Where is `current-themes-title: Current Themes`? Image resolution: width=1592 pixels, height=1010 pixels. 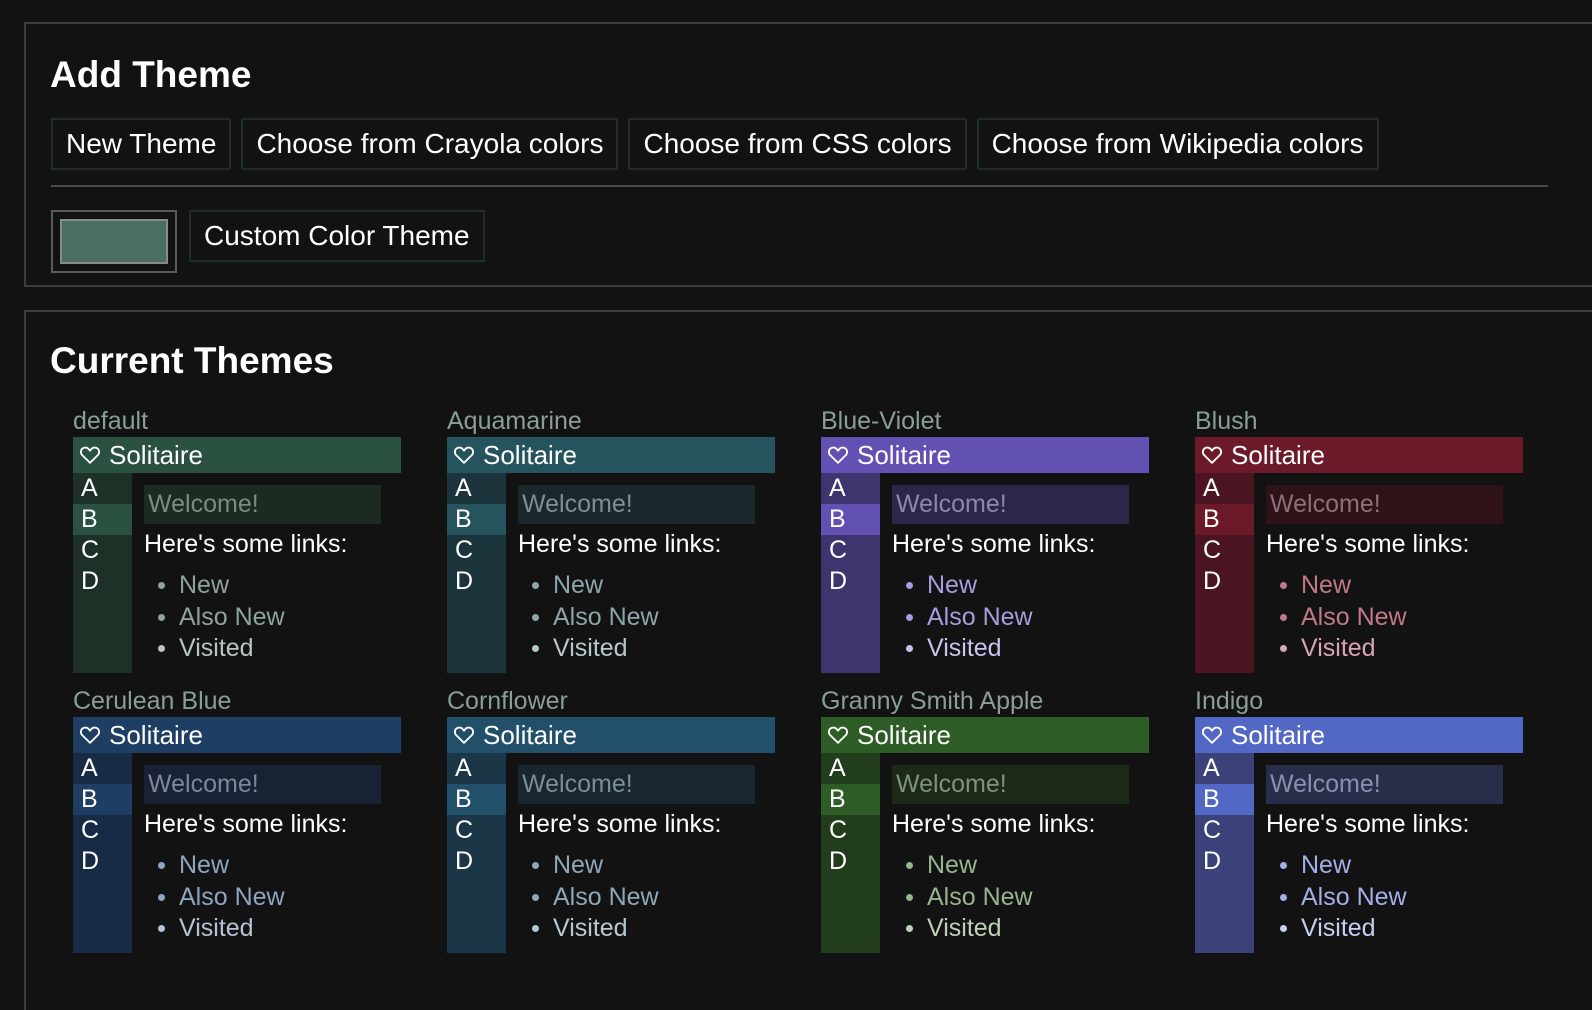
current-themes-title: Current Themes is located at coordinates (192, 360).